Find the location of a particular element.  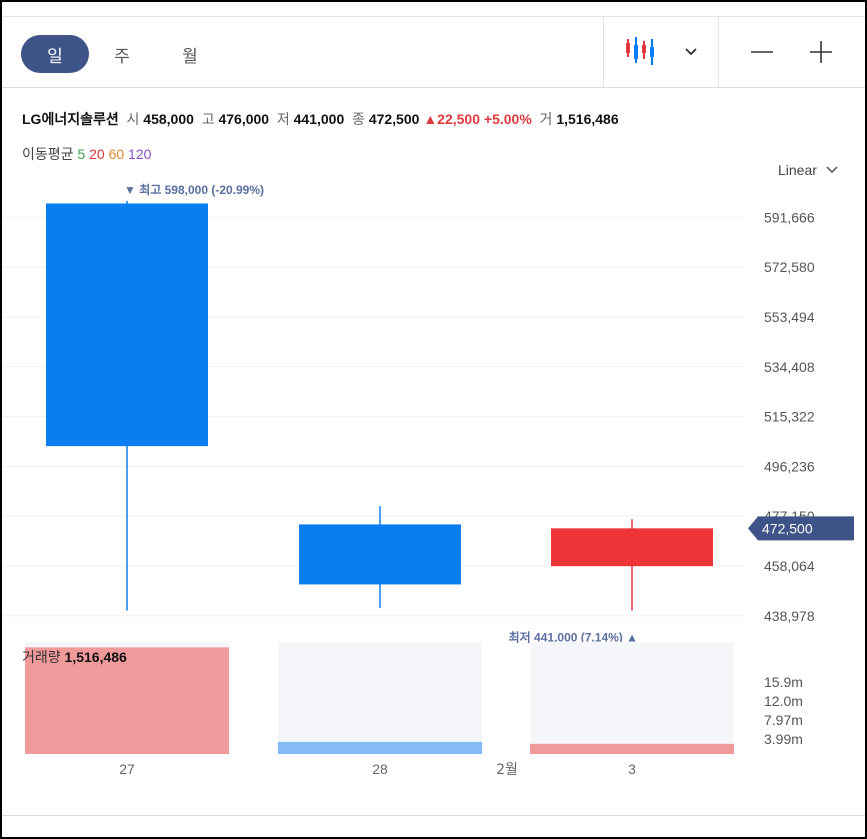

y-tick-label: 553,494 is located at coordinates (789, 317).